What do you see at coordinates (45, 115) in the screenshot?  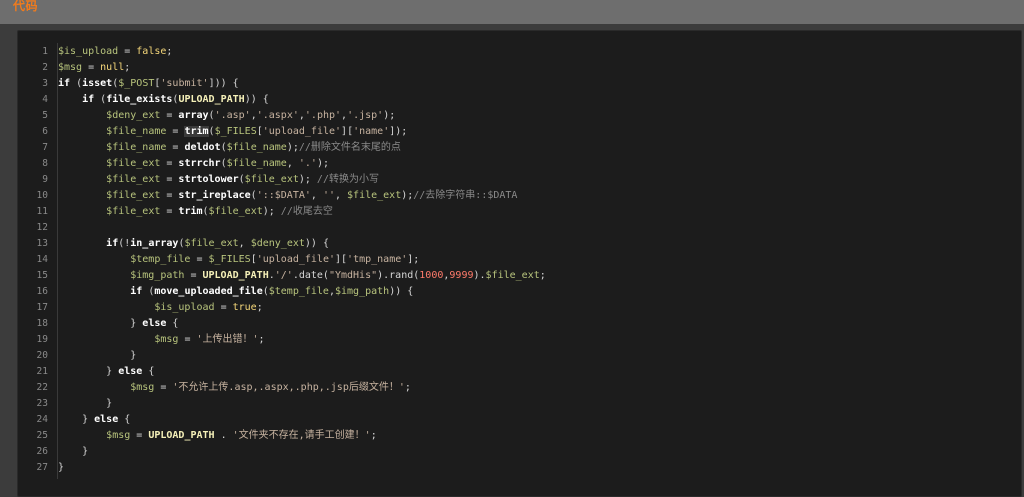 I see `line-number: 5` at bounding box center [45, 115].